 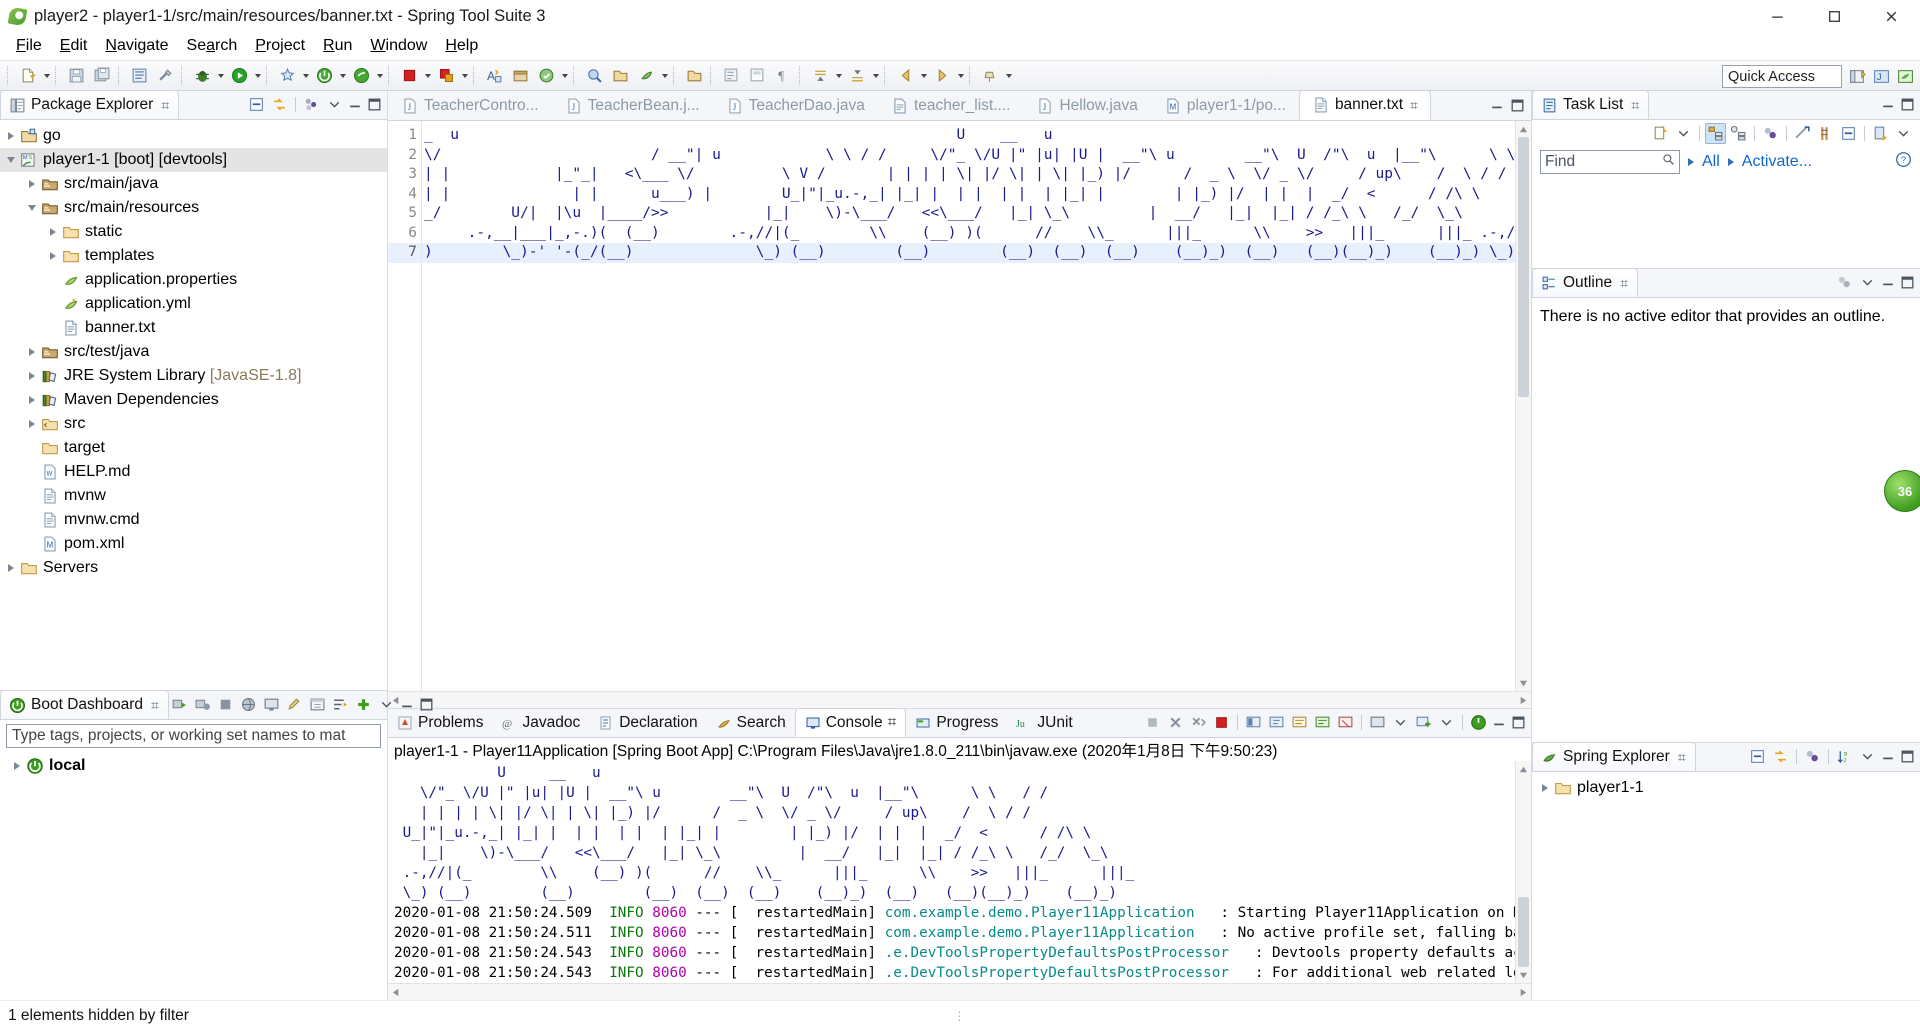 What do you see at coordinates (193, 424) in the screenshot?
I see `tree-item: src` at bounding box center [193, 424].